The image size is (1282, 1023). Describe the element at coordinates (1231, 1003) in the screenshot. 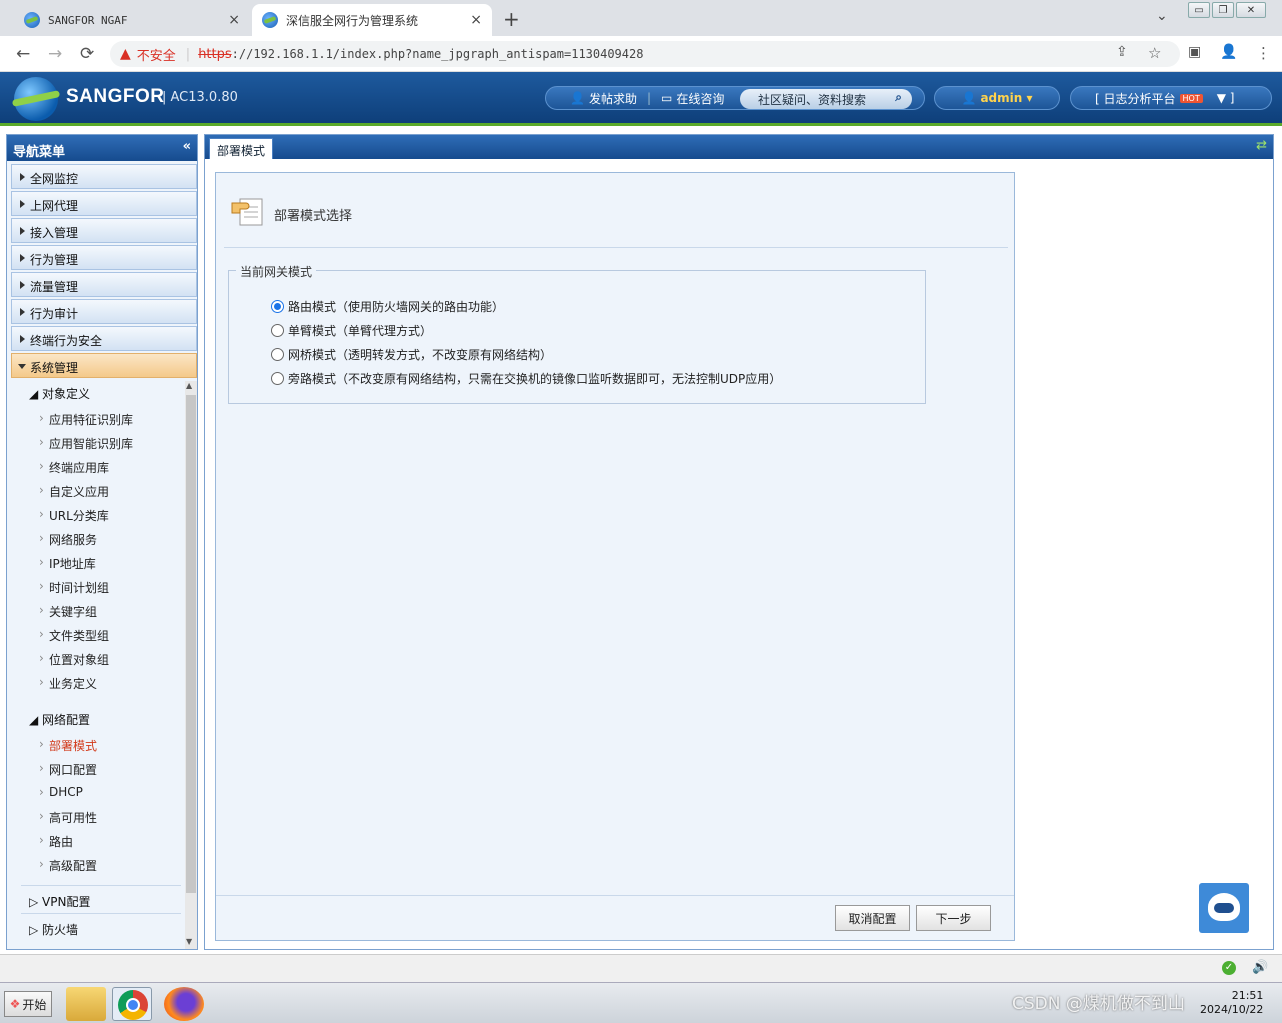

I see `system-clock: 21:51 2024/10/22` at that location.